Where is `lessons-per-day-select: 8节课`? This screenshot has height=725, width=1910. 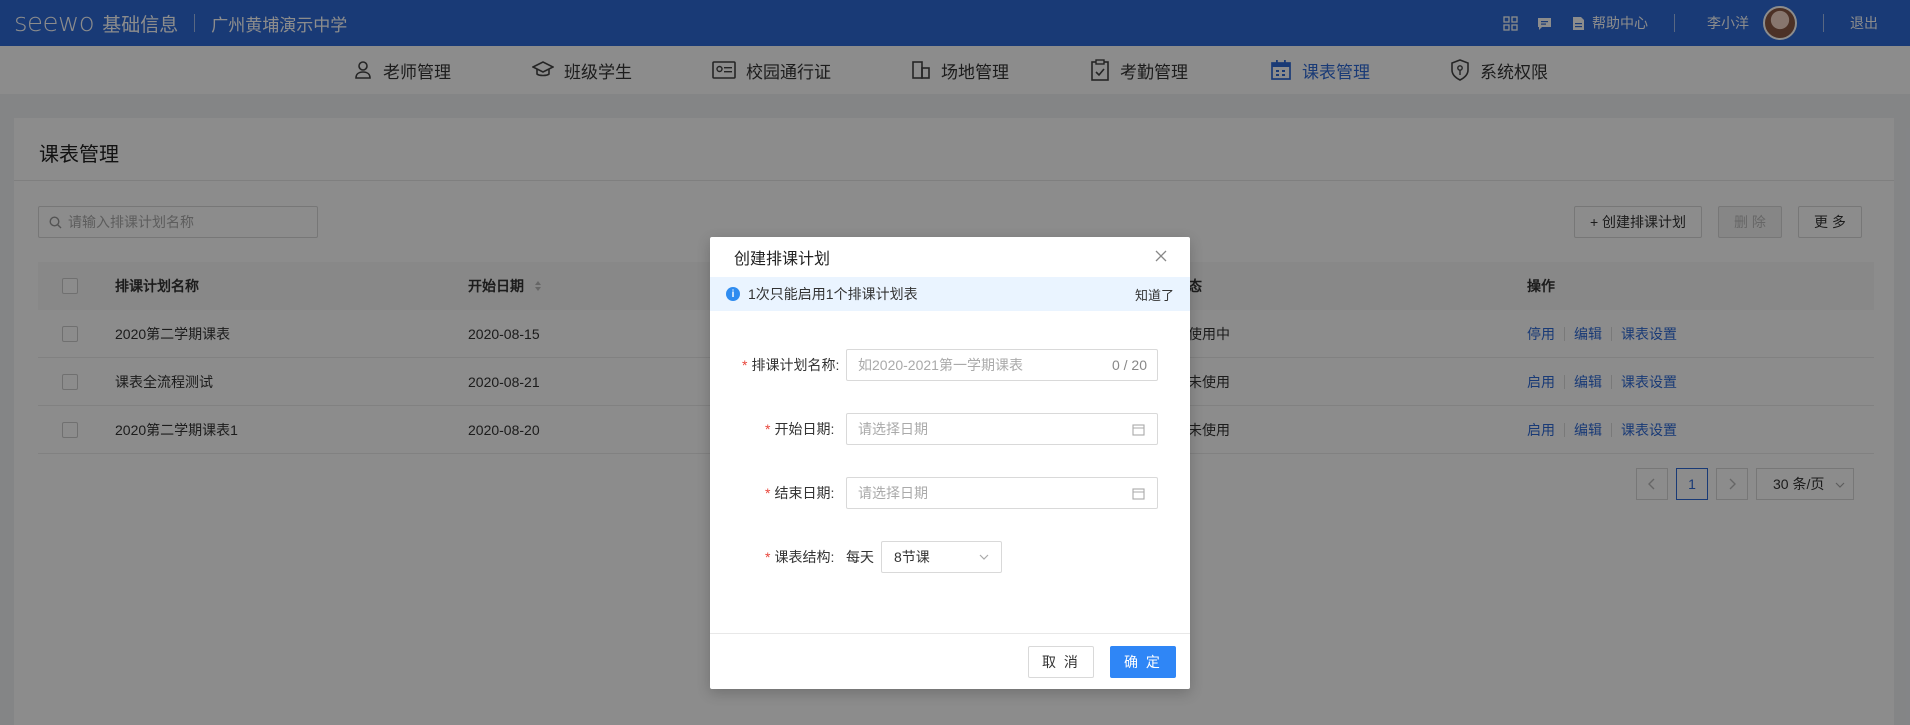 lessons-per-day-select: 8节课 is located at coordinates (941, 557).